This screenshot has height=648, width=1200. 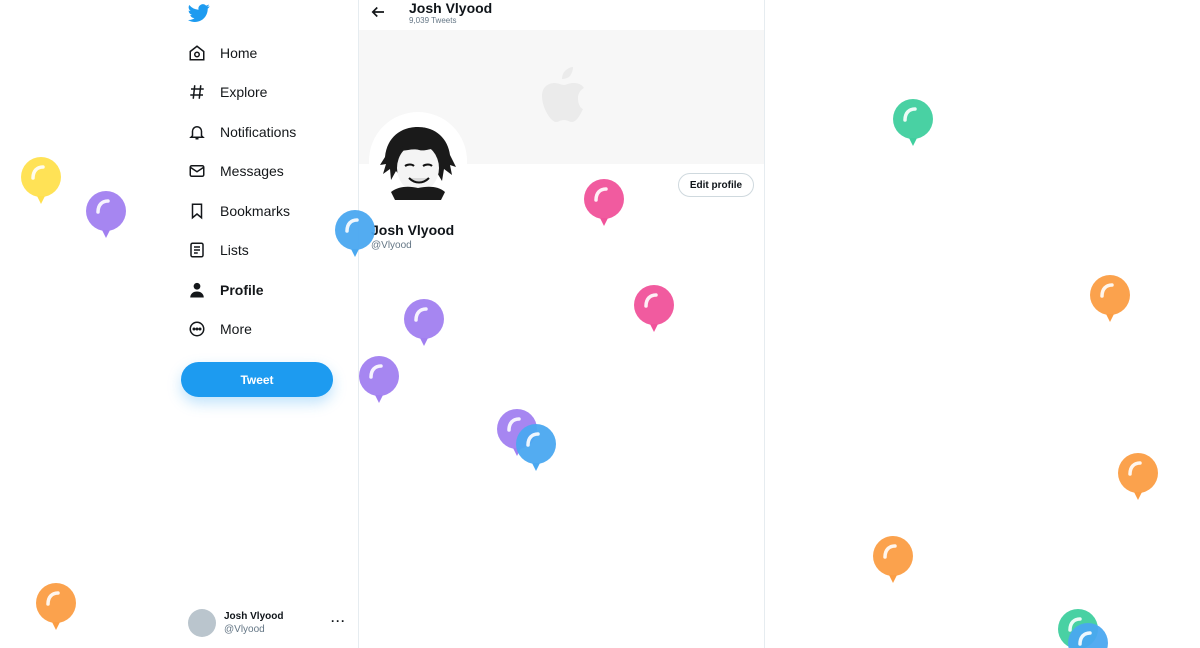 I want to click on sidebar-item-notifications: Notifications, so click(x=238, y=132).